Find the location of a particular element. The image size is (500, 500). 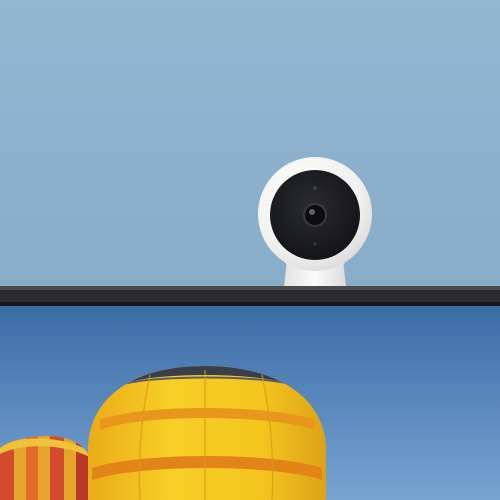

camera-lens-icon is located at coordinates (315, 215).